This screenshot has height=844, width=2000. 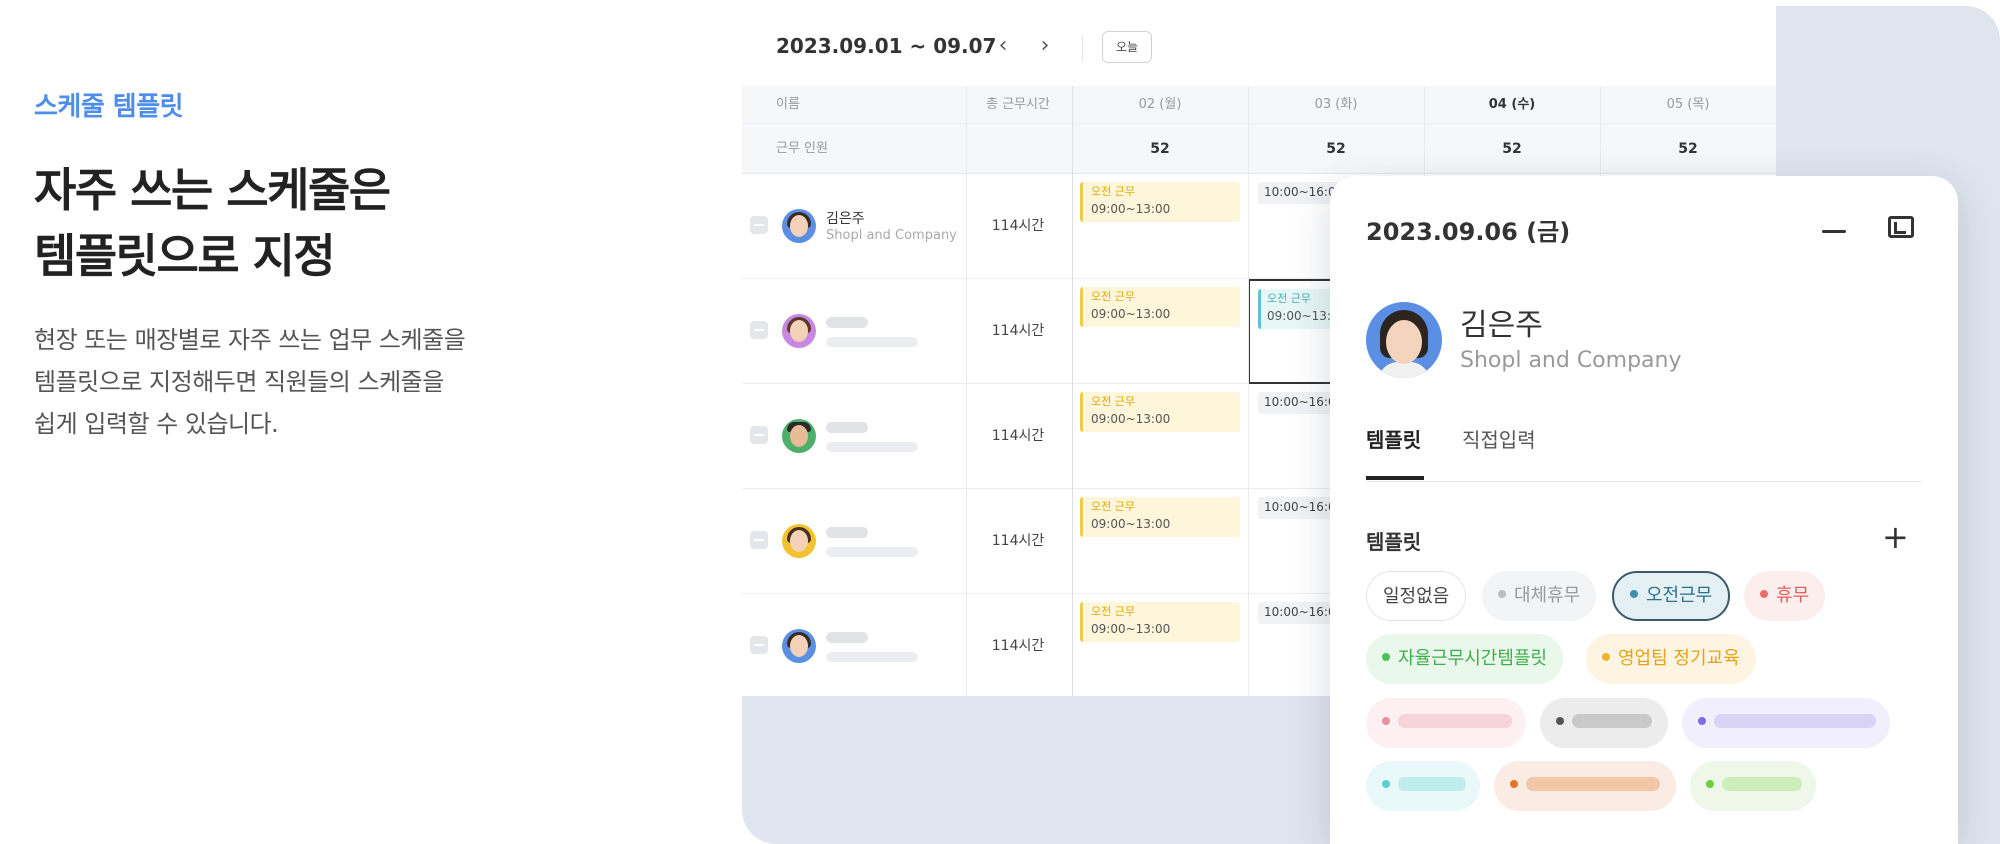 What do you see at coordinates (1644, 481) in the screenshot?
I see `tab-divider` at bounding box center [1644, 481].